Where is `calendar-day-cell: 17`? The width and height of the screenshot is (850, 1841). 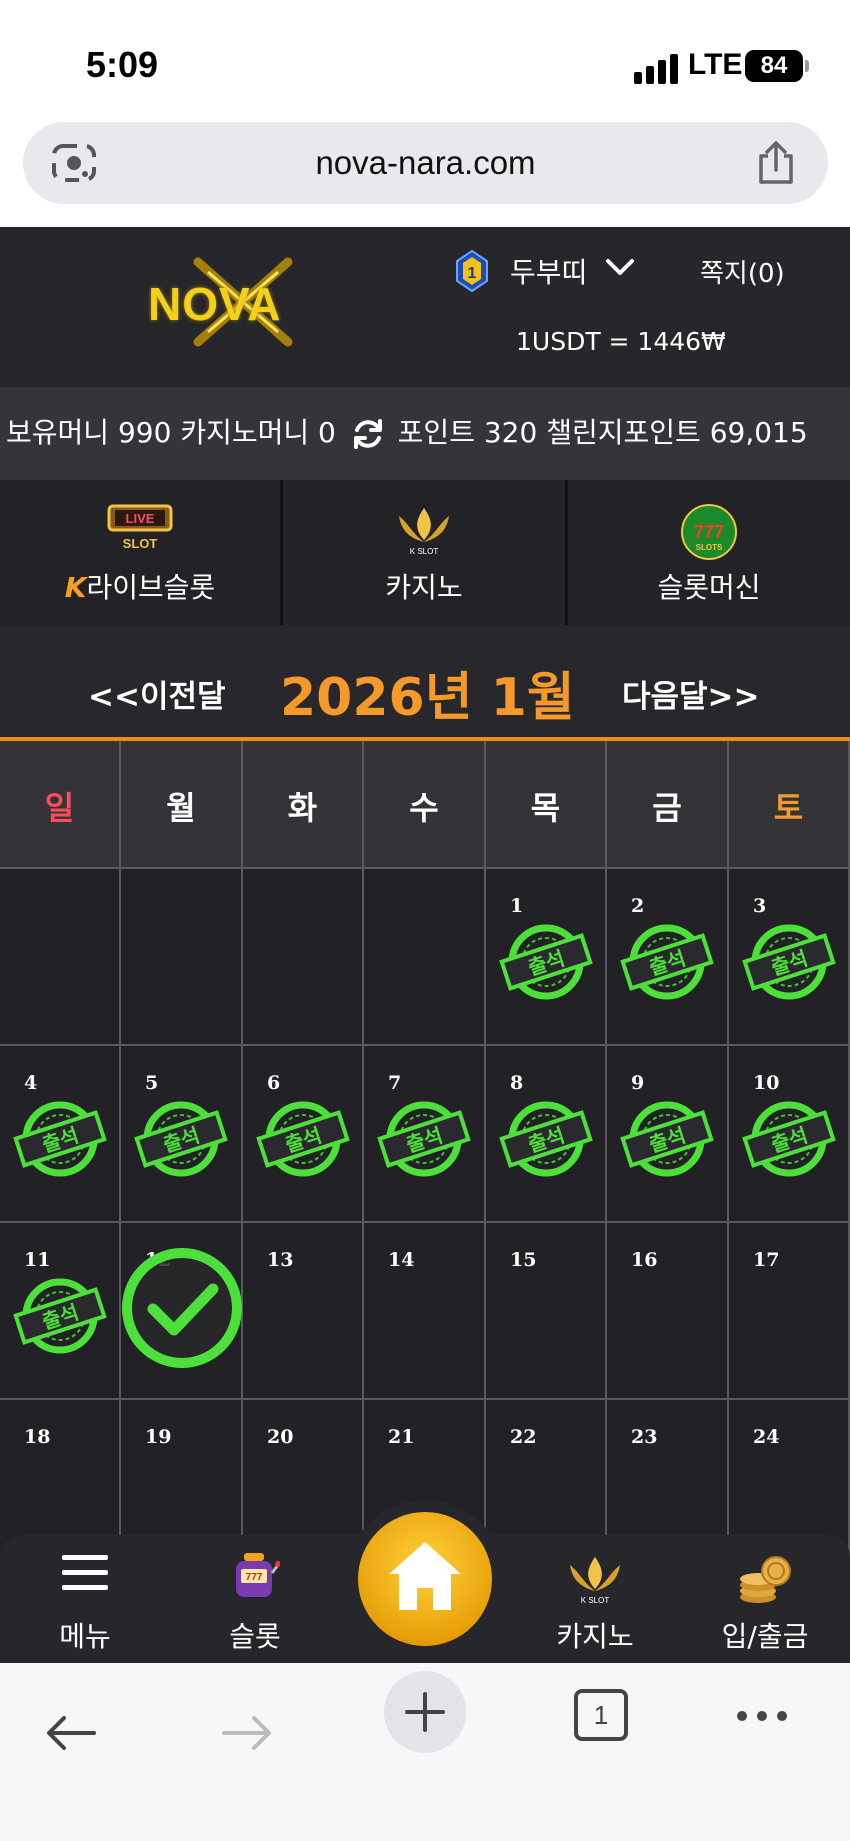 calendar-day-cell: 17 is located at coordinates (789, 1311).